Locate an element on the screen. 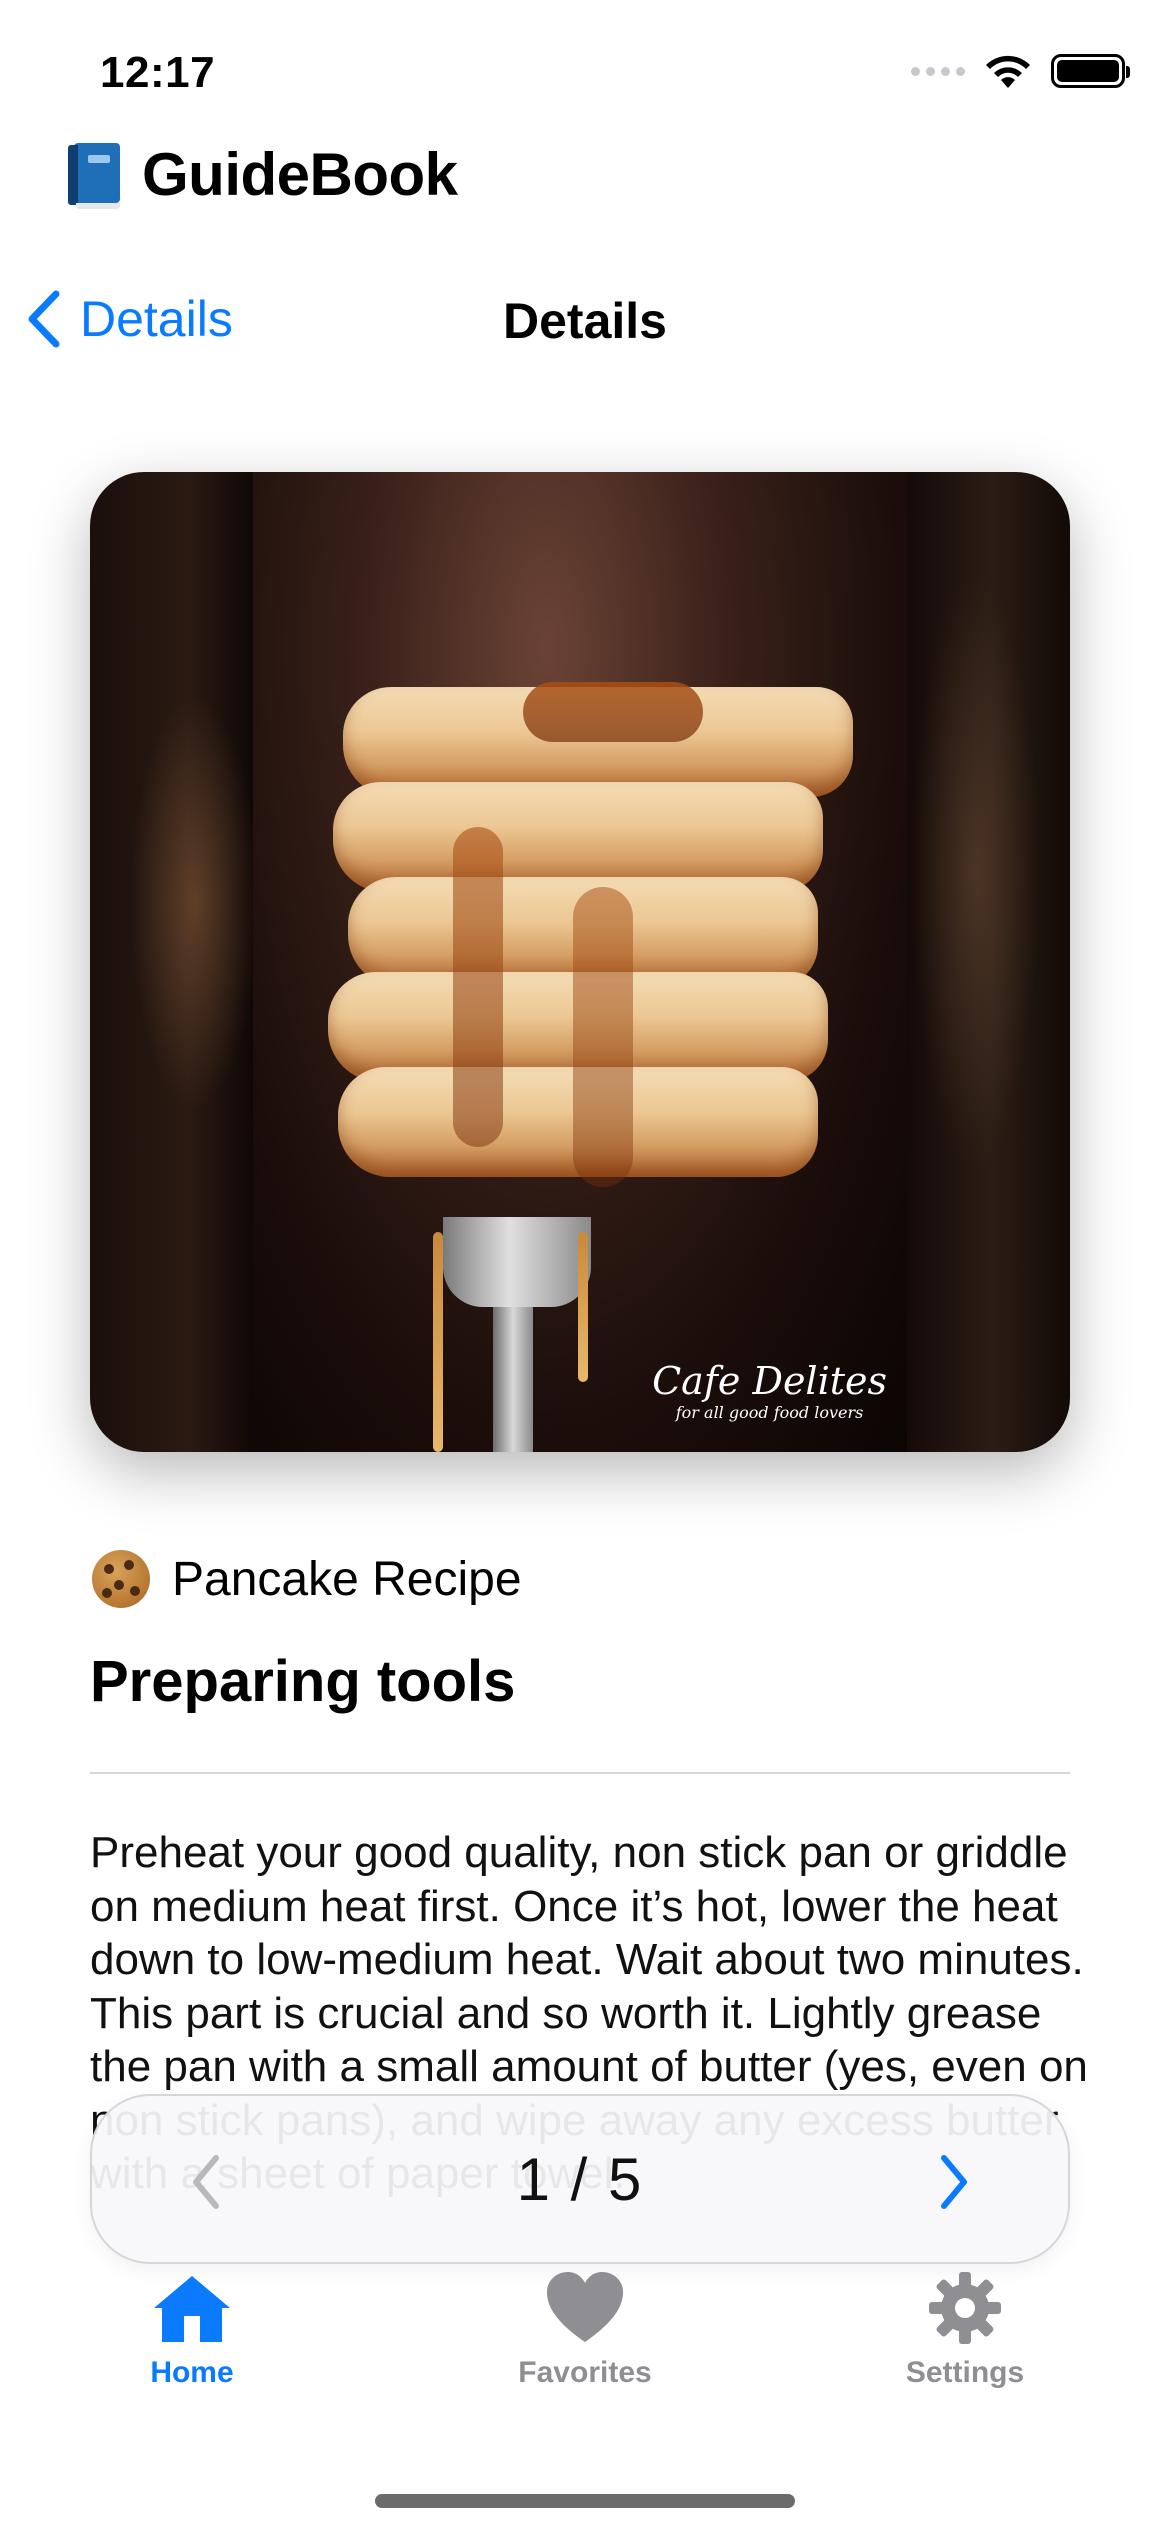 This screenshot has width=1170, height=2532. app-header: GuideBook is located at coordinates (263, 174).